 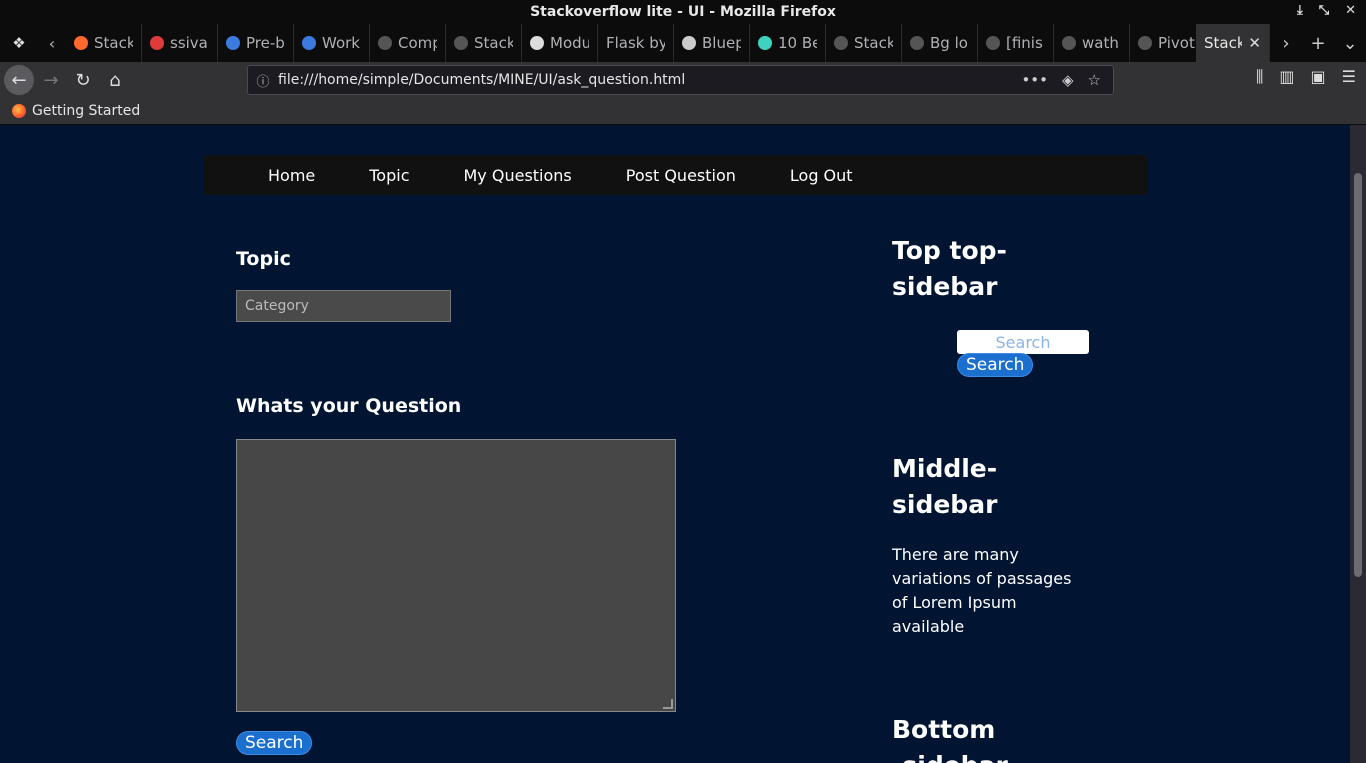 What do you see at coordinates (518, 175) in the screenshot?
I see `menu-item-my-questions: My Questions` at bounding box center [518, 175].